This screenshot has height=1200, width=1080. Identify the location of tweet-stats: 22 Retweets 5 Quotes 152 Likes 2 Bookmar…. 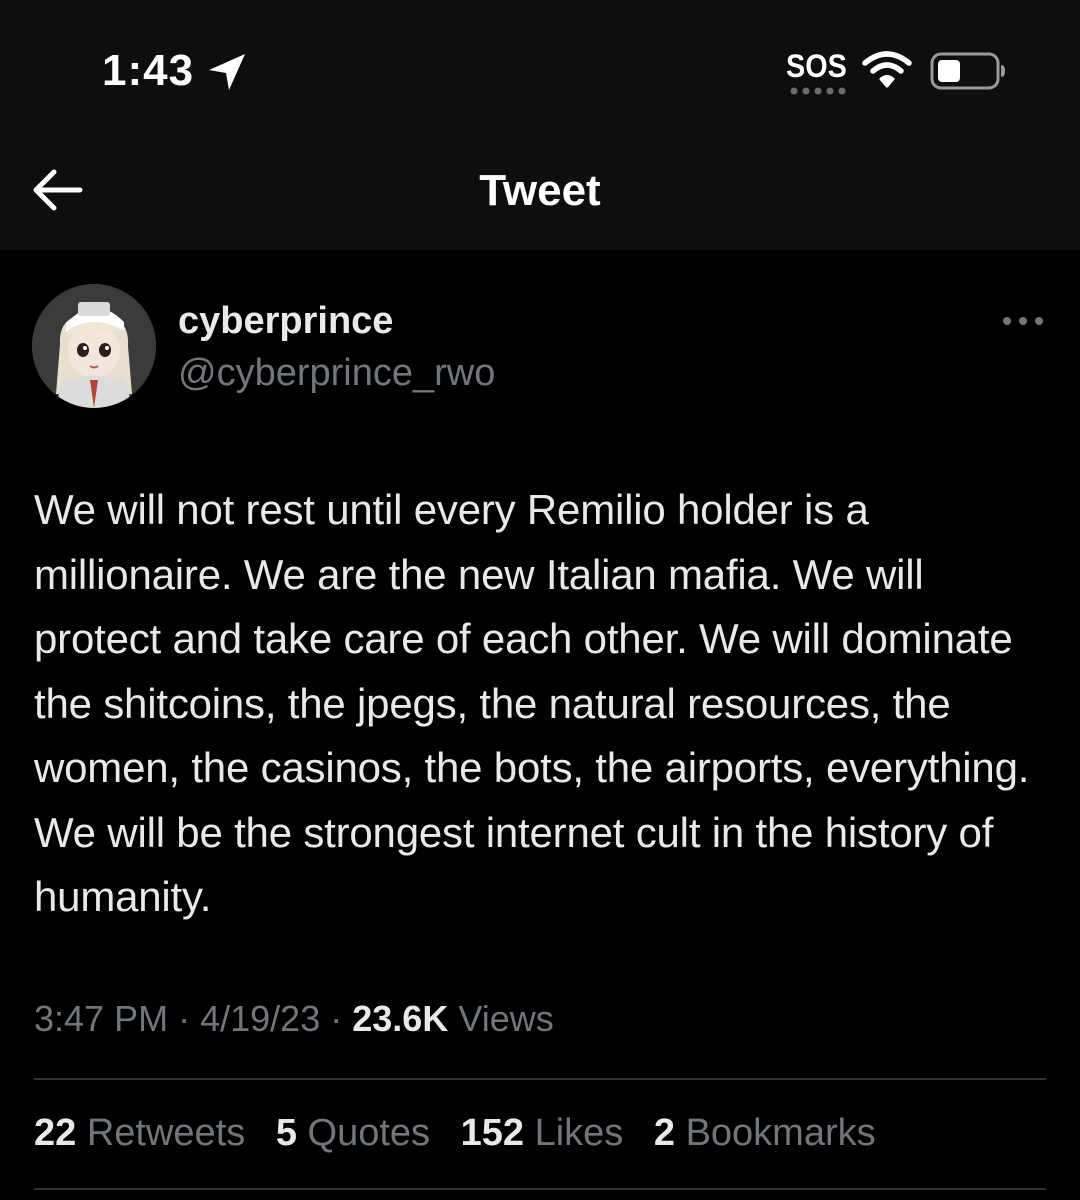
(465, 1133).